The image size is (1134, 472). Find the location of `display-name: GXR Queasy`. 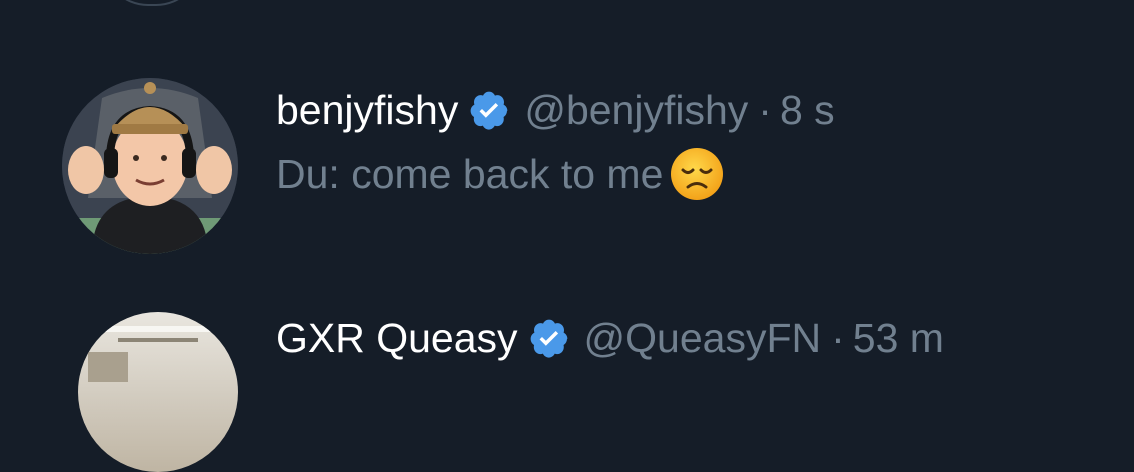

display-name: GXR Queasy is located at coordinates (397, 338).